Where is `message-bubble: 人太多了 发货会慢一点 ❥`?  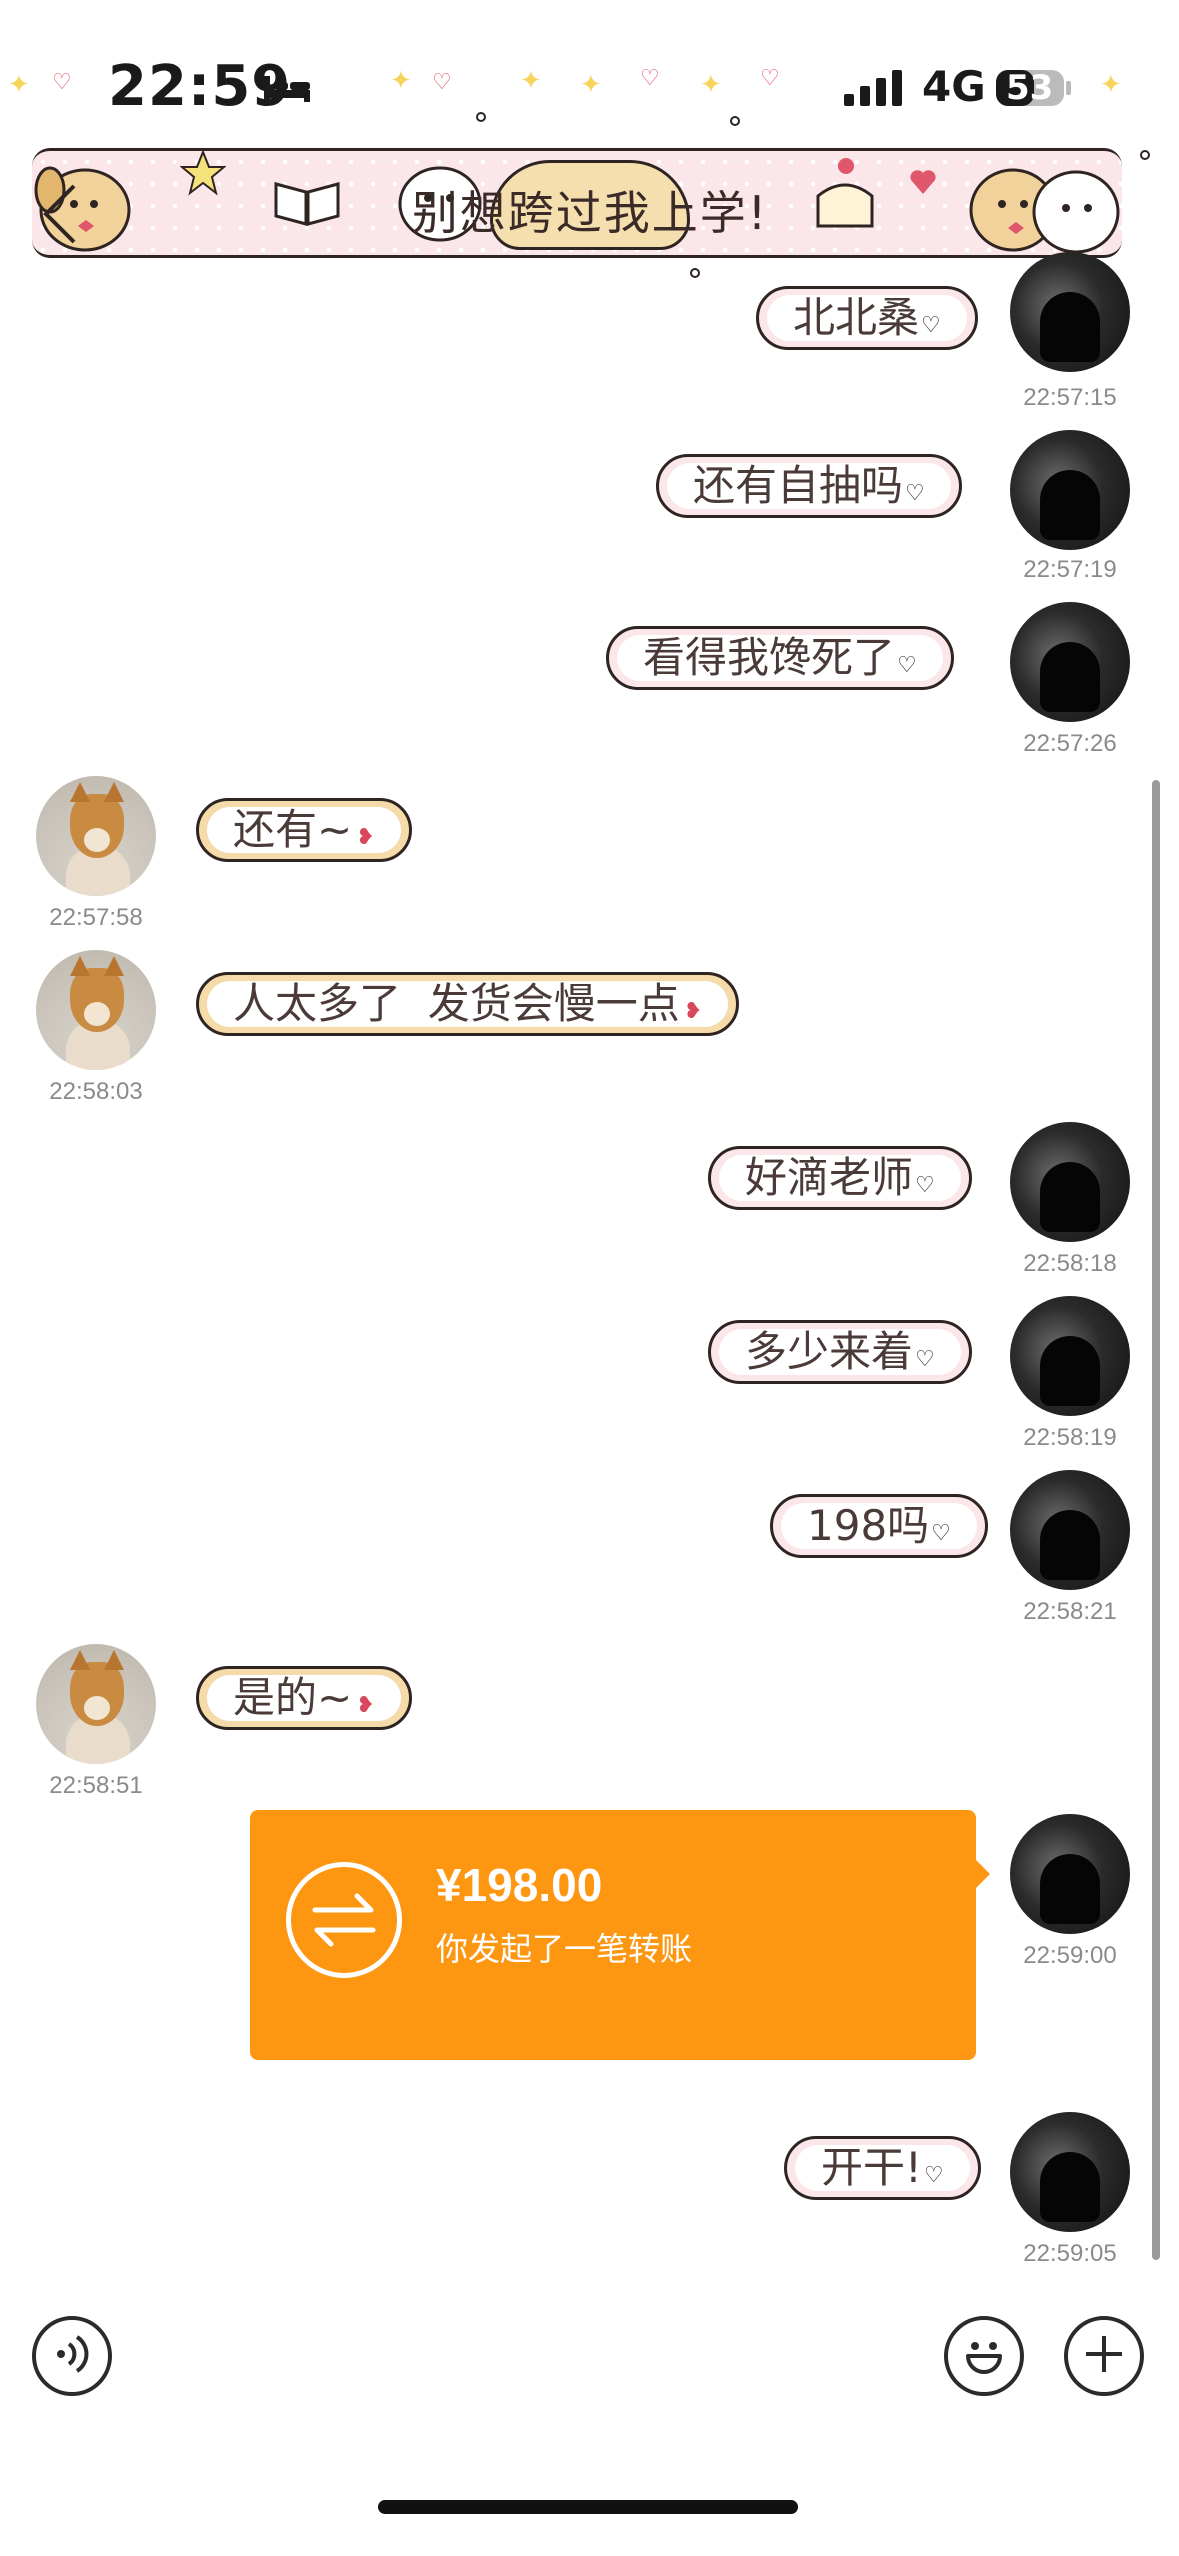 message-bubble: 人太多了 发货会慢一点 ❥ is located at coordinates (468, 1004).